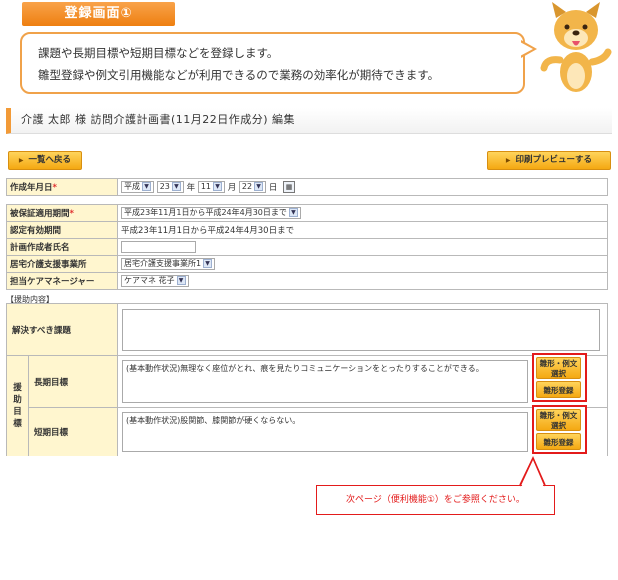  I want to click on insurance-period-row: 被保証適用期間* 平成23年11月1日から平成24年4月30日まで ▼, so click(307, 213).